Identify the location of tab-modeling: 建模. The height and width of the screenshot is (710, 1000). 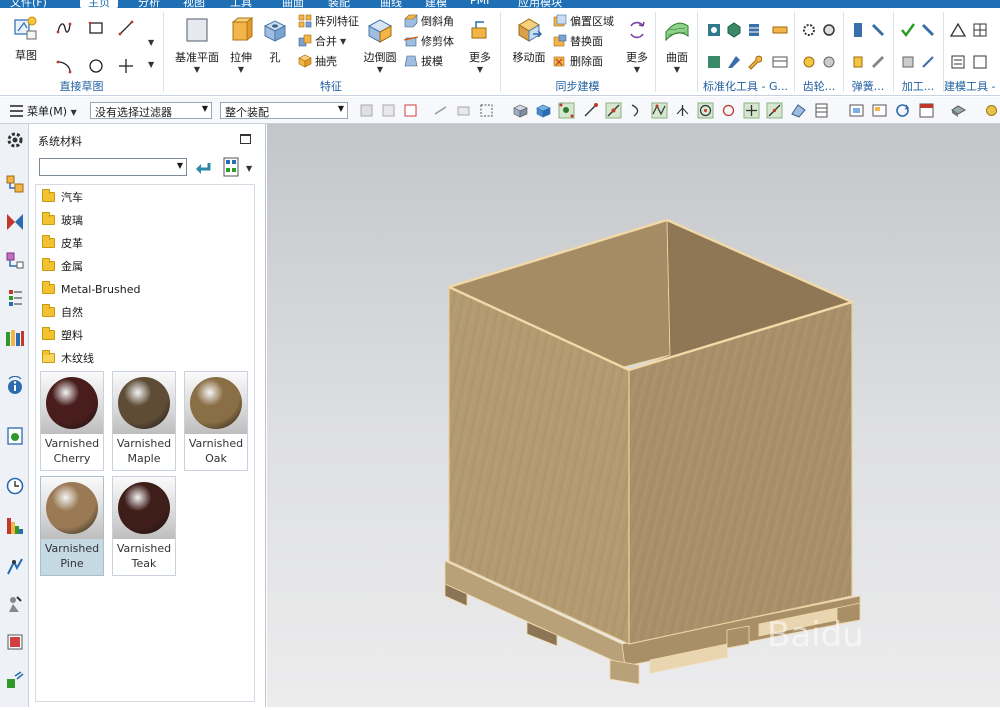
(436, 4).